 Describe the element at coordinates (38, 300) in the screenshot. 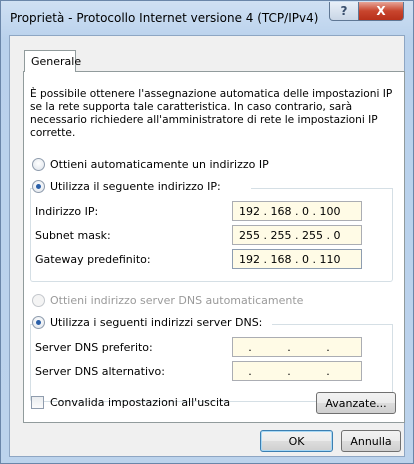

I see `radio-dns-auto` at that location.